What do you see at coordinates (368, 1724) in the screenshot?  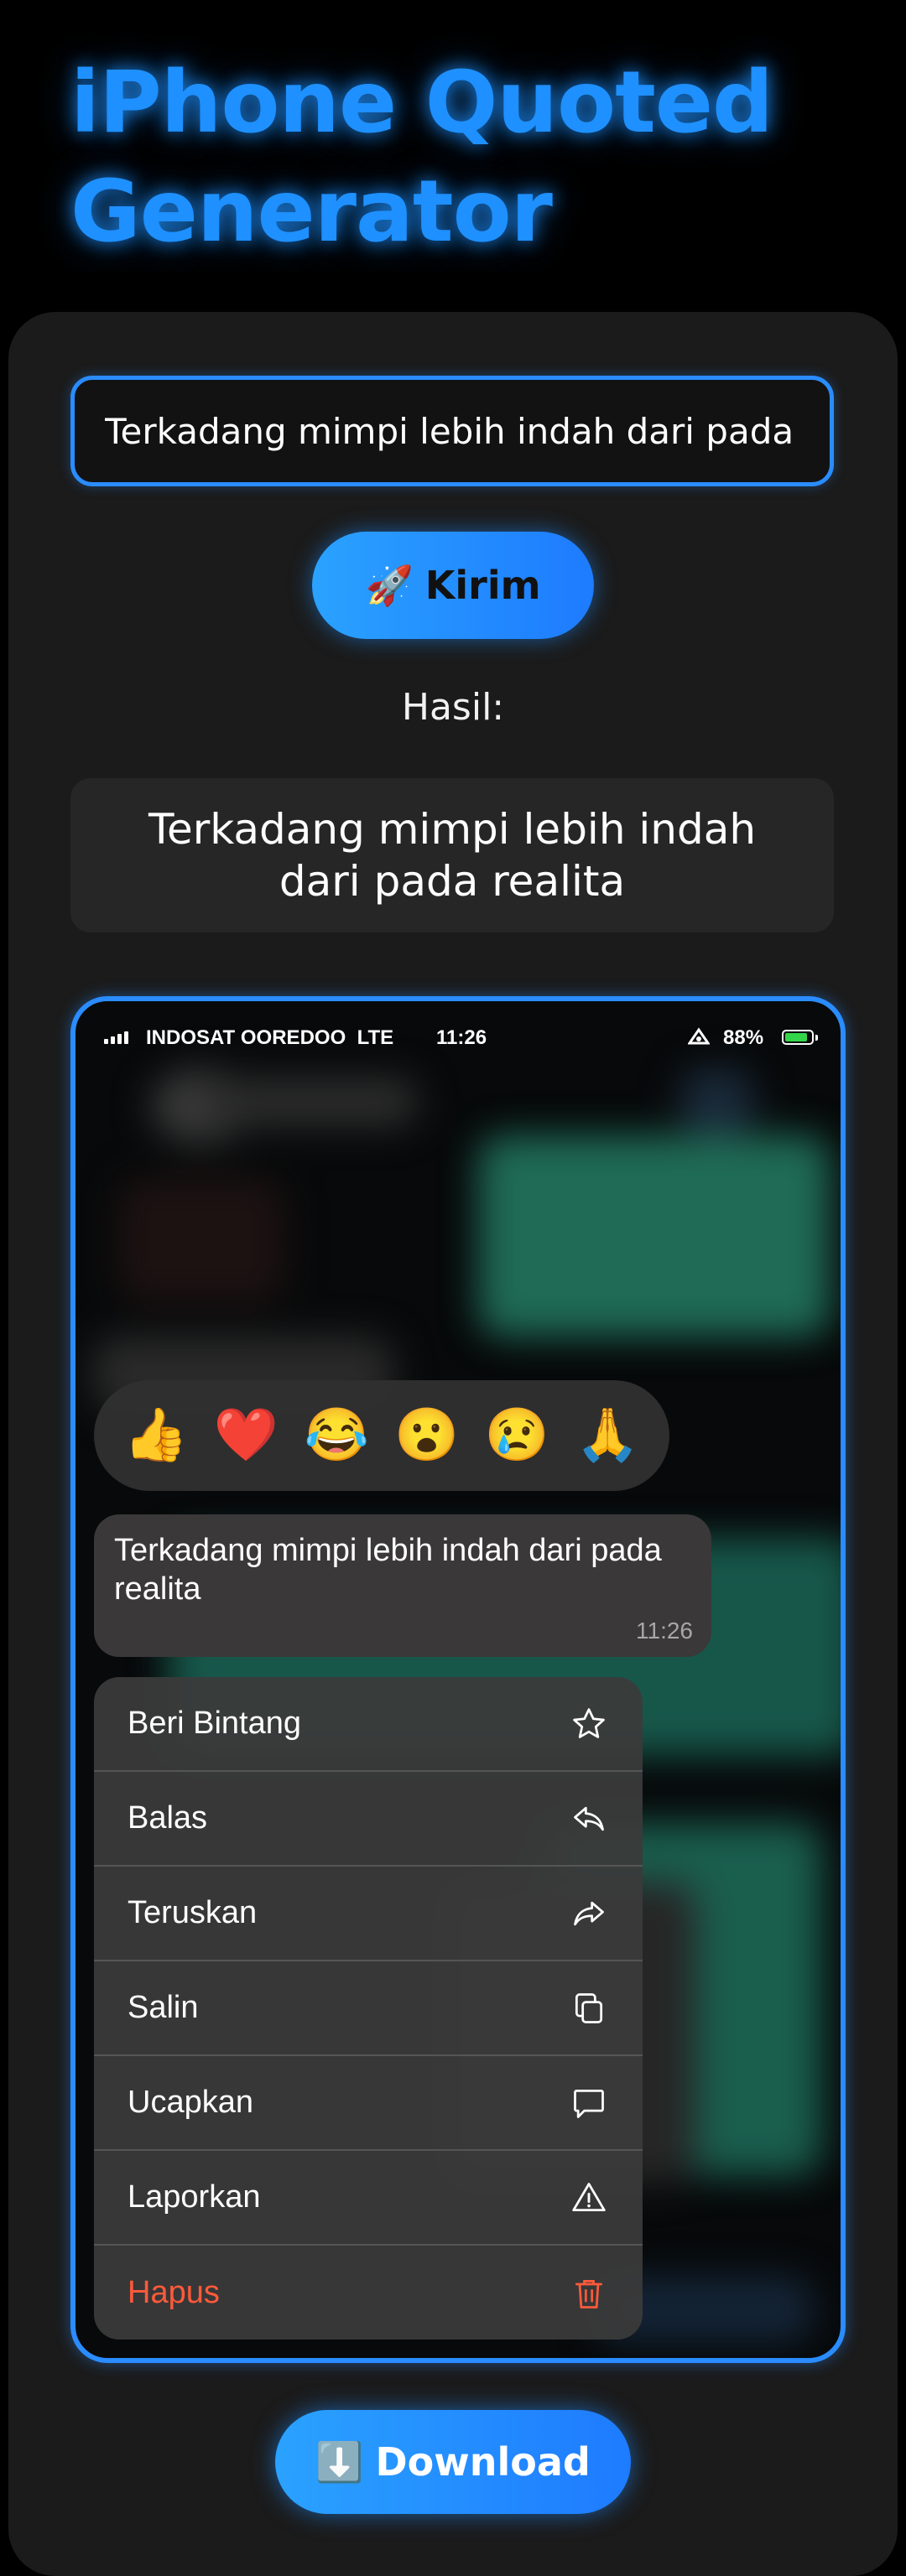 I see `menu-item-beri-bintang: Beri Bintang` at bounding box center [368, 1724].